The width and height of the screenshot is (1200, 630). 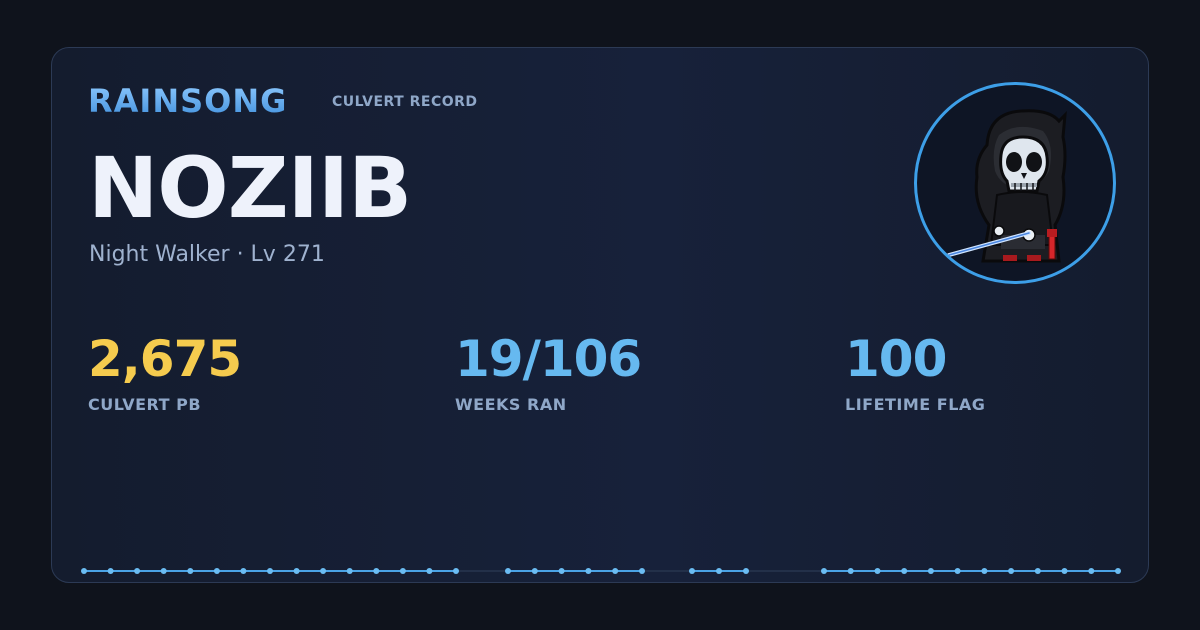 What do you see at coordinates (601, 571) in the screenshot?
I see `participation-timeline` at bounding box center [601, 571].